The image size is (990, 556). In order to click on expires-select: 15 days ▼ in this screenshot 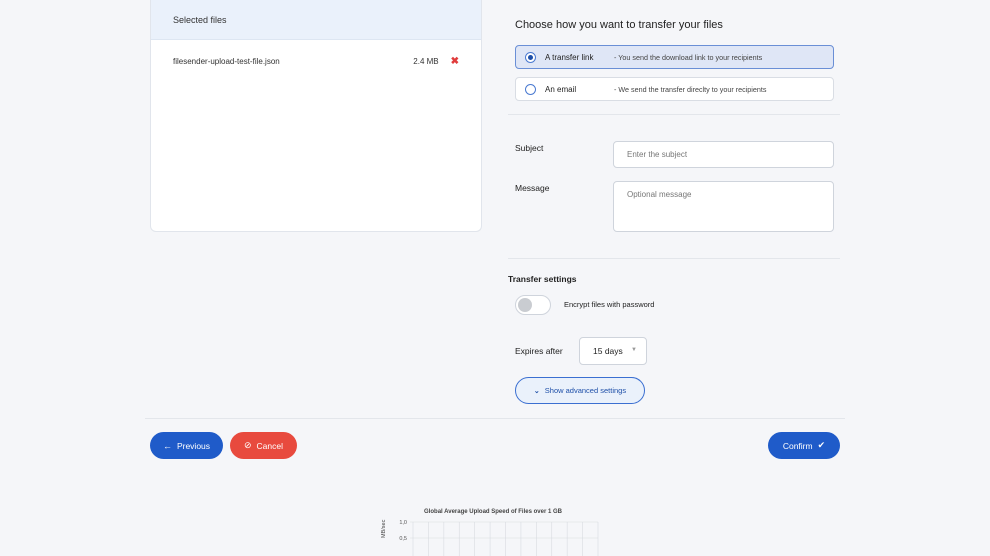, I will do `click(613, 351)`.